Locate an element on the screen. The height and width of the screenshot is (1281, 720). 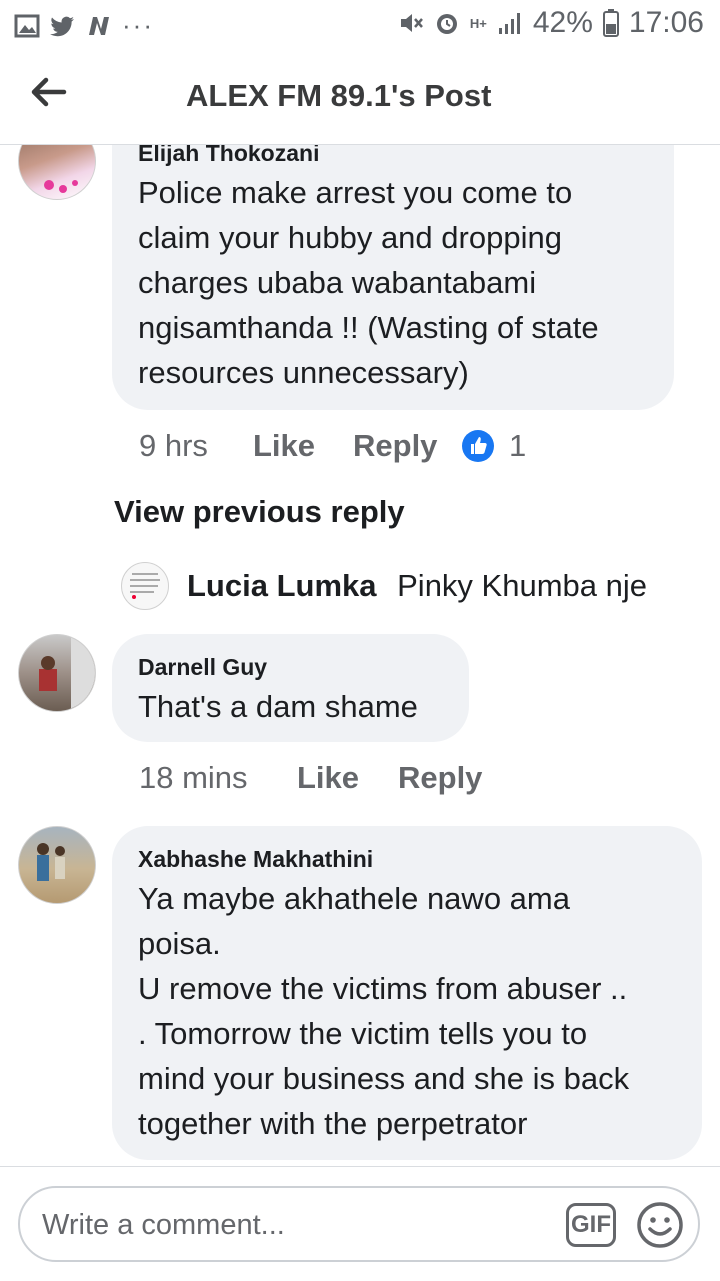
comment-line: poisa. is located at coordinates (179, 943).